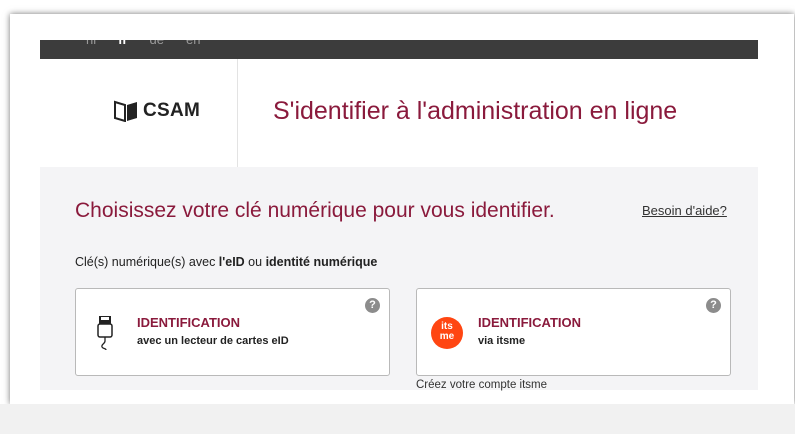 This screenshot has height=434, width=795. Describe the element at coordinates (684, 210) in the screenshot. I see `help-link: Besoin d'aide?` at that location.